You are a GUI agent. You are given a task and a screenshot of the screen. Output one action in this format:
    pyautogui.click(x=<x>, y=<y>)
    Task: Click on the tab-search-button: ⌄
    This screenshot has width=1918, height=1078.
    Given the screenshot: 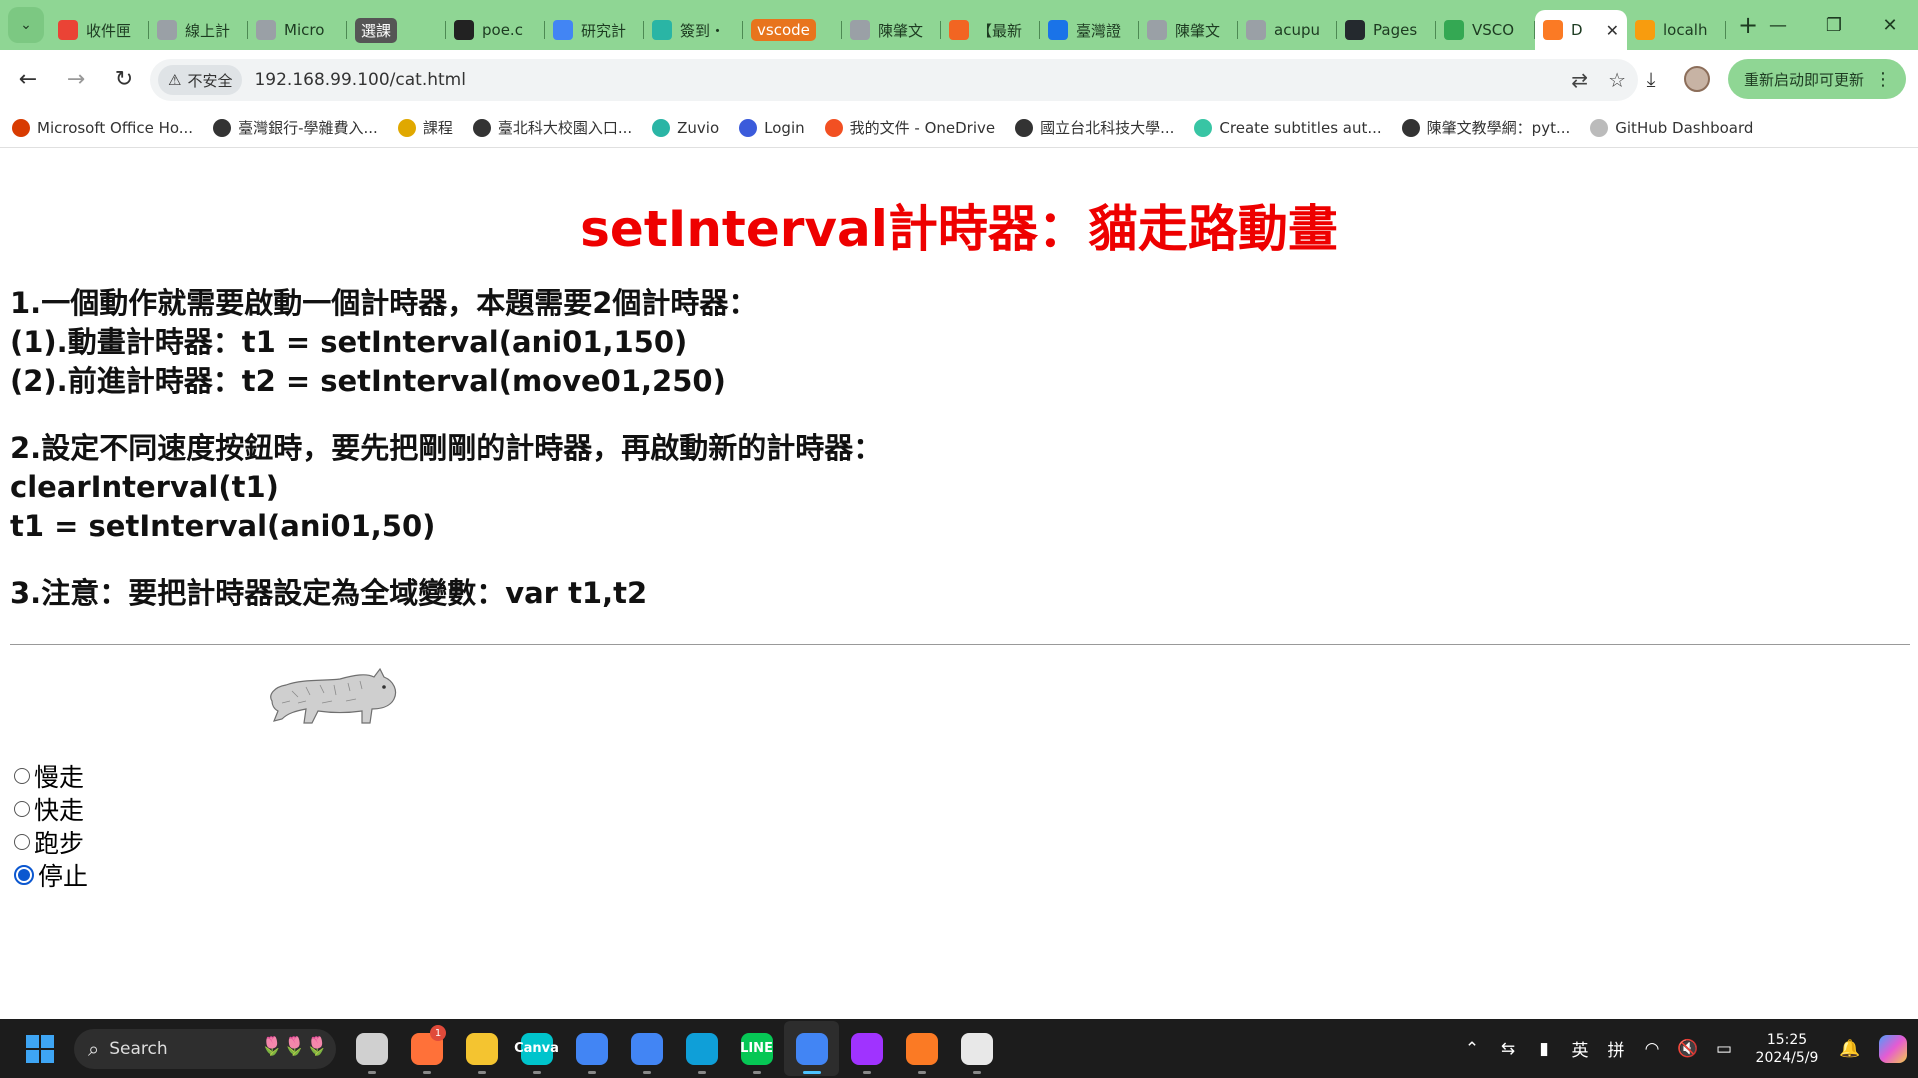 What is the action you would take?
    pyautogui.click(x=26, y=25)
    